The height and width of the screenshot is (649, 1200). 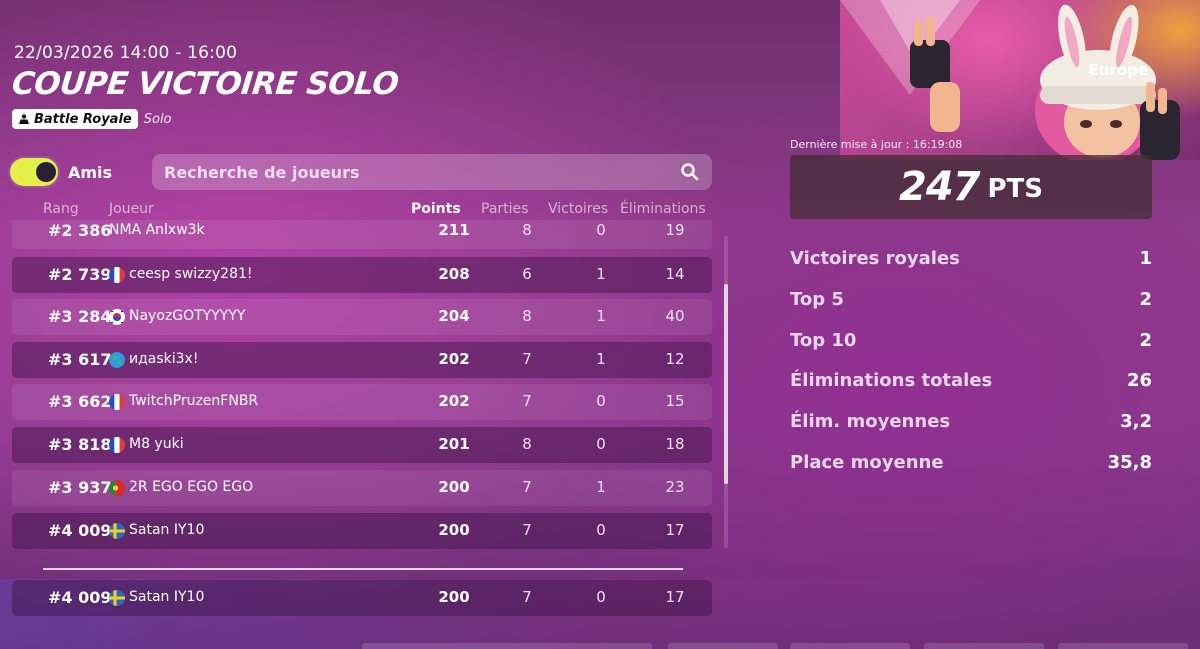 What do you see at coordinates (205, 84) in the screenshot?
I see `event-title: COUPE VICTOIRE SOLO` at bounding box center [205, 84].